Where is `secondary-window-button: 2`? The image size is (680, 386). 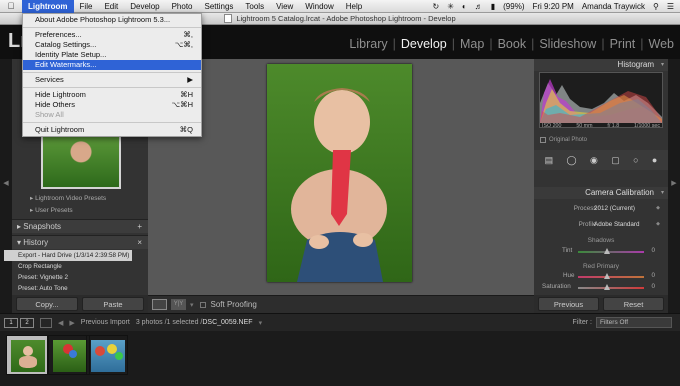
secondary-window-button: 2 is located at coordinates (27, 322).